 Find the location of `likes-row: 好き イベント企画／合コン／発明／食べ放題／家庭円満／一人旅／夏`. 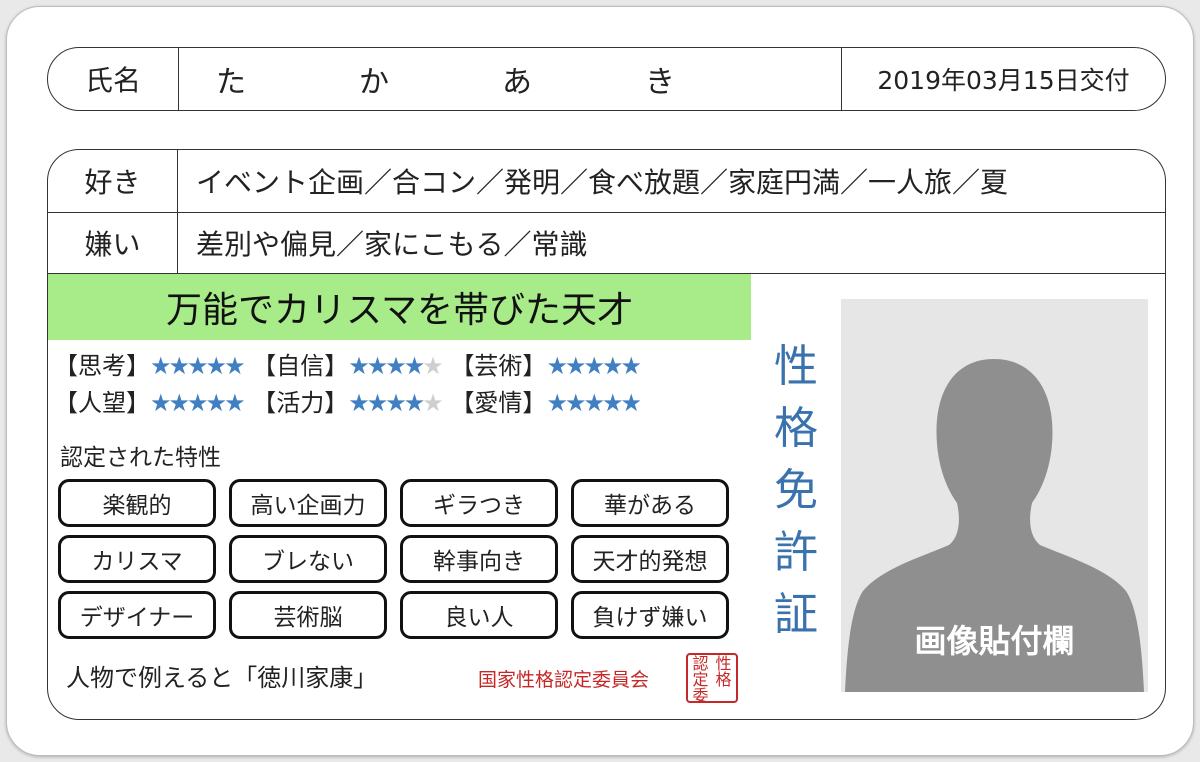

likes-row: 好き イベント企画／合コン／発明／食べ放題／家庭円満／一人旅／夏 is located at coordinates (606, 181).